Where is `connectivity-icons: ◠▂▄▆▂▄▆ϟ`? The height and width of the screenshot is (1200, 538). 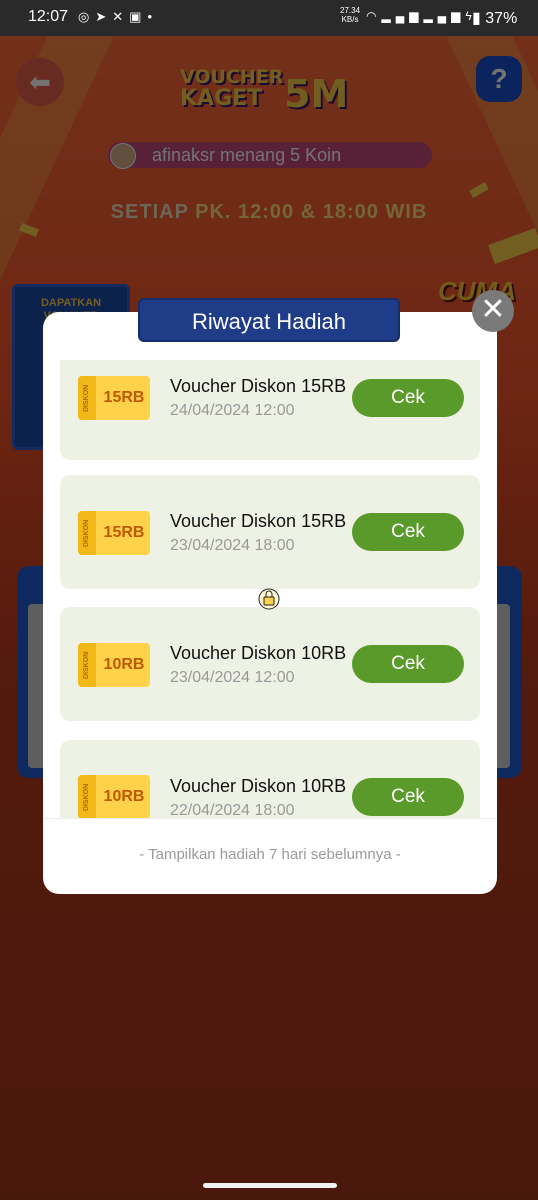 connectivity-icons: ◠▂▄▆▂▄▆ϟ is located at coordinates (421, 16).